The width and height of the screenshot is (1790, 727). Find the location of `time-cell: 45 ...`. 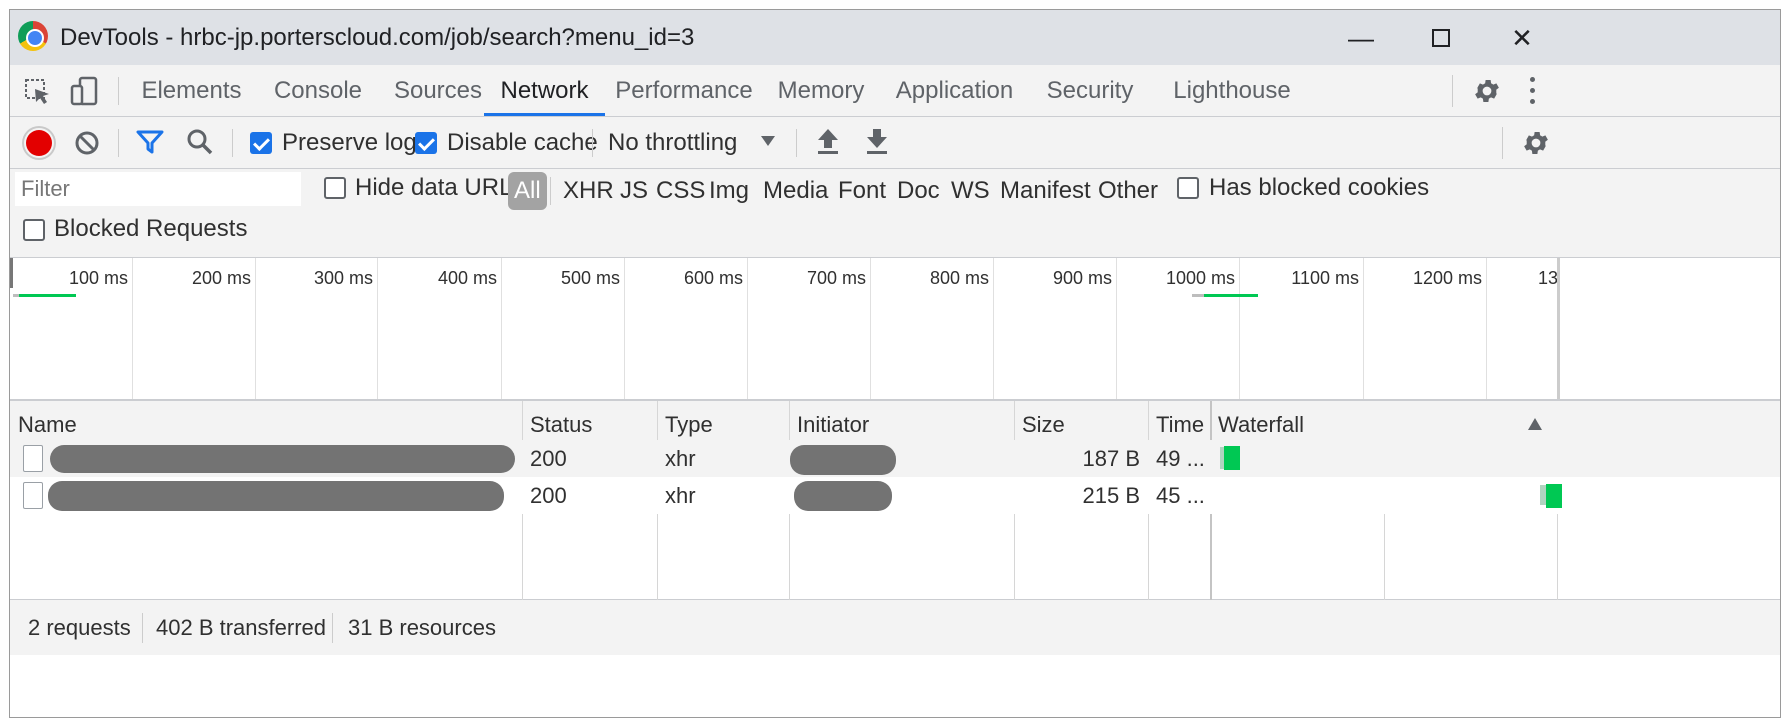

time-cell: 45 ... is located at coordinates (1180, 495).